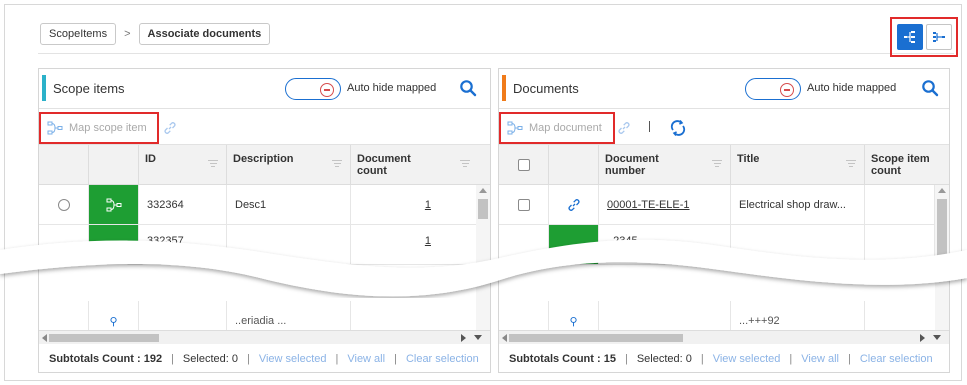 The width and height of the screenshot is (967, 385). I want to click on scope-items-title: Scope items, so click(89, 88).